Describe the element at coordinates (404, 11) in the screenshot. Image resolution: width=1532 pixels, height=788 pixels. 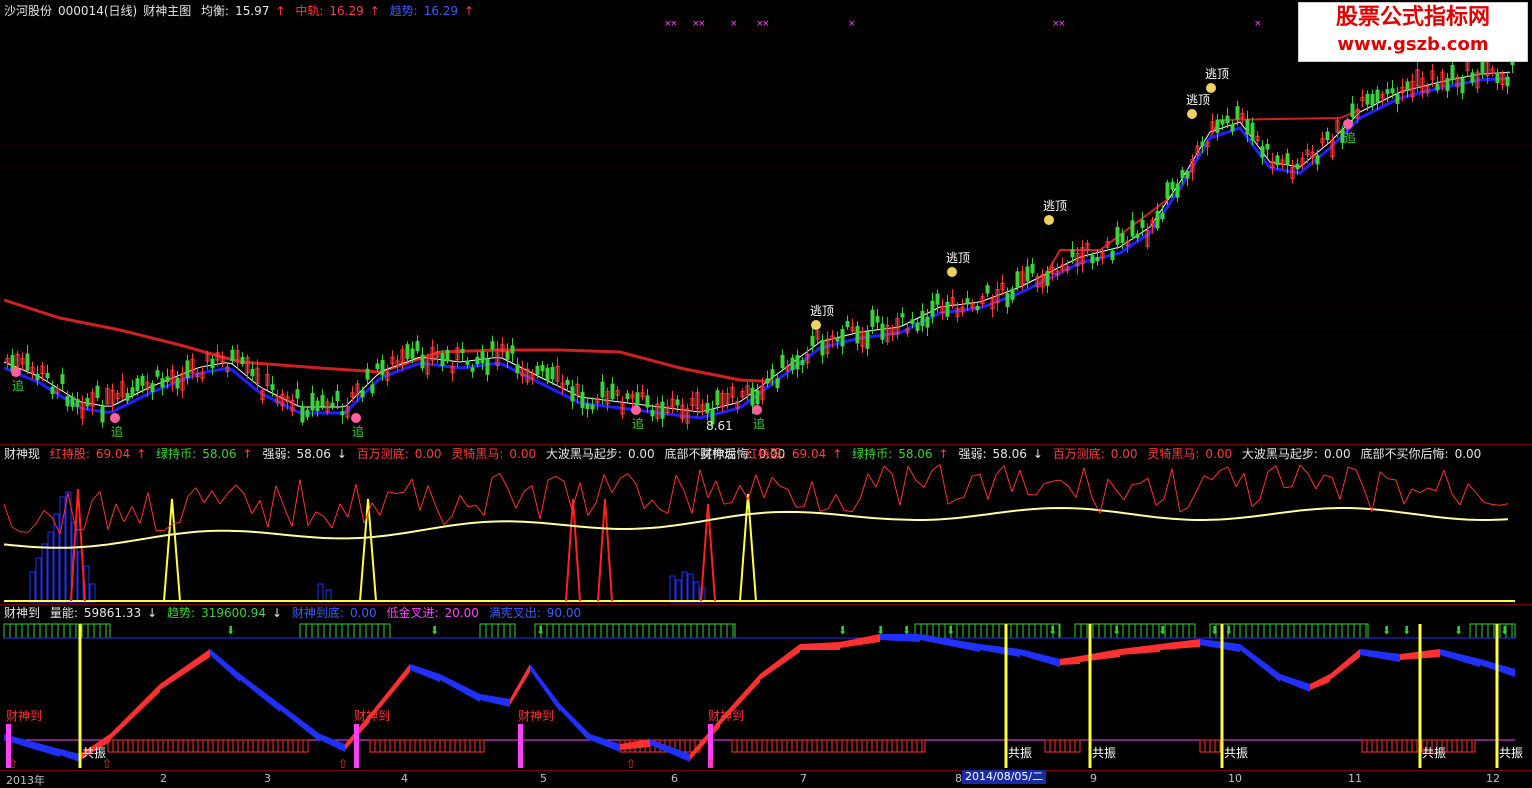
I see `trend-label: 趋势:` at that location.